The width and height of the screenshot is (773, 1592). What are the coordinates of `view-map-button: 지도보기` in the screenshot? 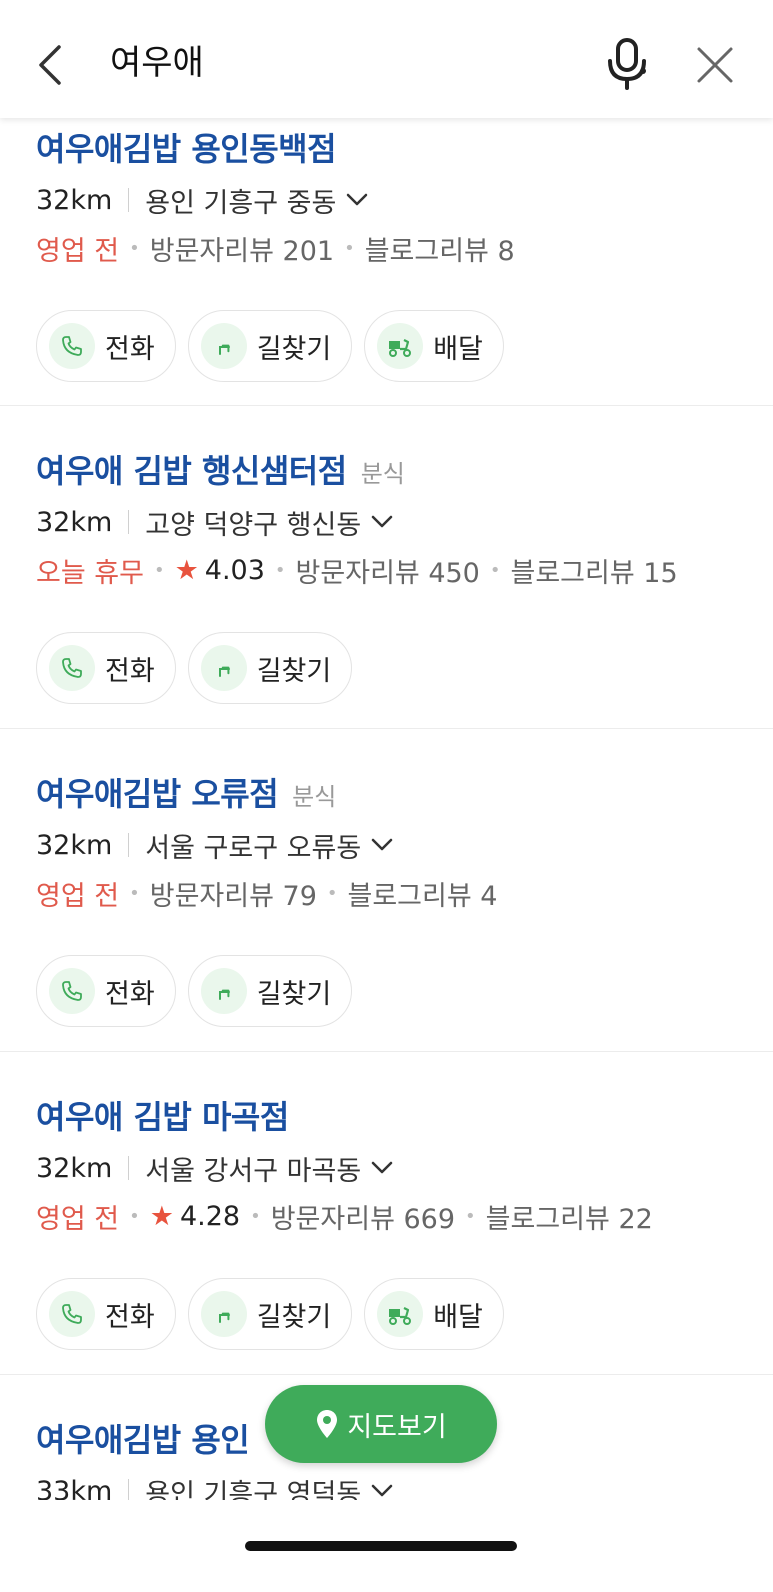 It's located at (381, 1424).